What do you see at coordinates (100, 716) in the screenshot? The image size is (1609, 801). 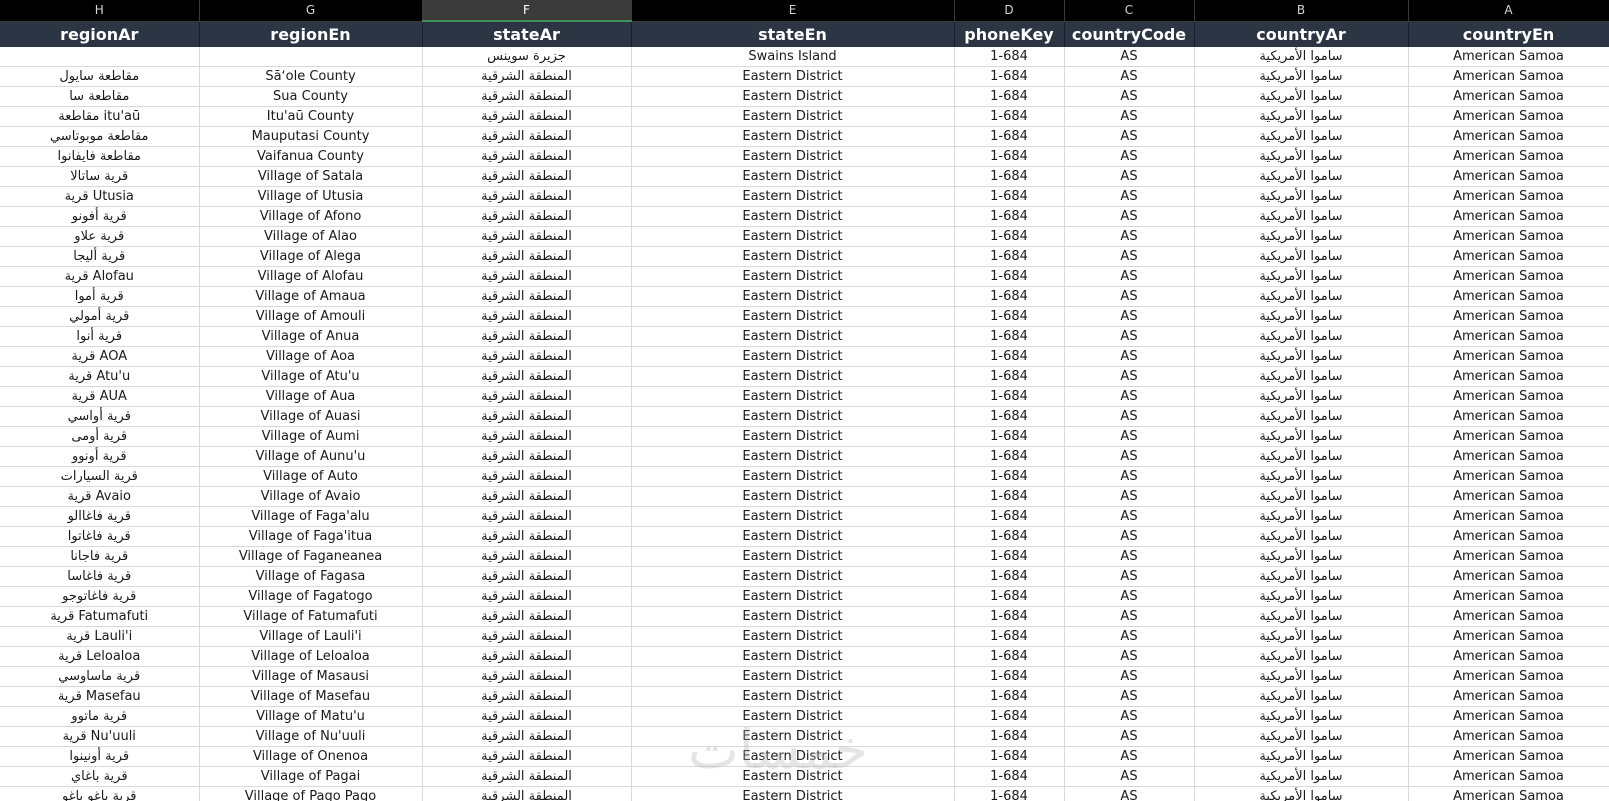 I see `cell-regionar: قرية ماتوو` at bounding box center [100, 716].